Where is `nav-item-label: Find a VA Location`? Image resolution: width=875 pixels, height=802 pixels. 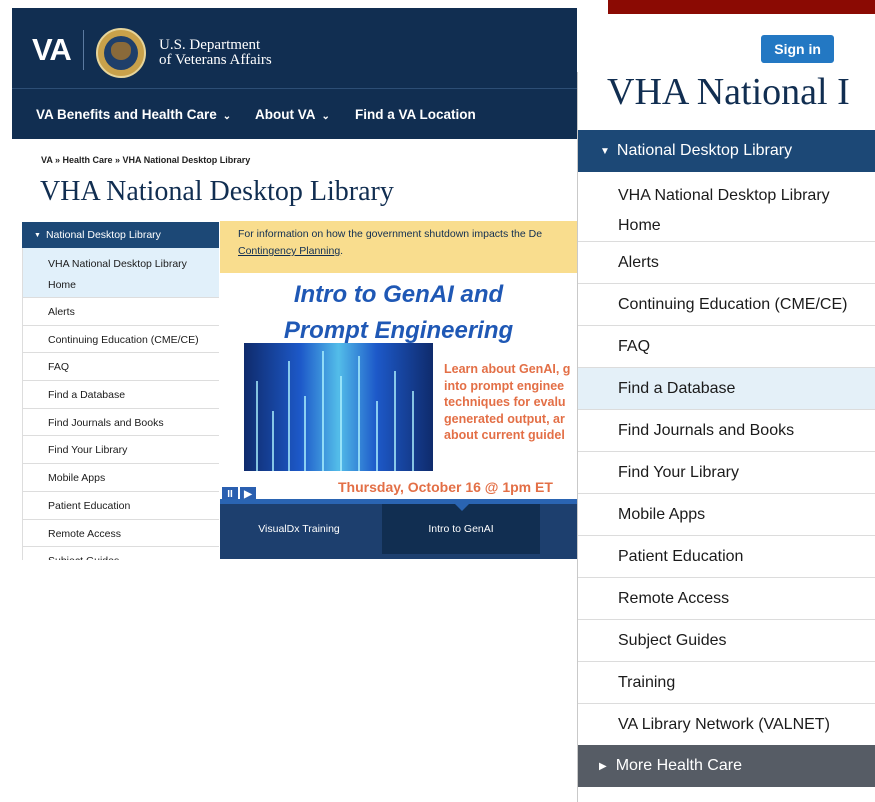
nav-item-label: Find a VA Location is located at coordinates (415, 114).